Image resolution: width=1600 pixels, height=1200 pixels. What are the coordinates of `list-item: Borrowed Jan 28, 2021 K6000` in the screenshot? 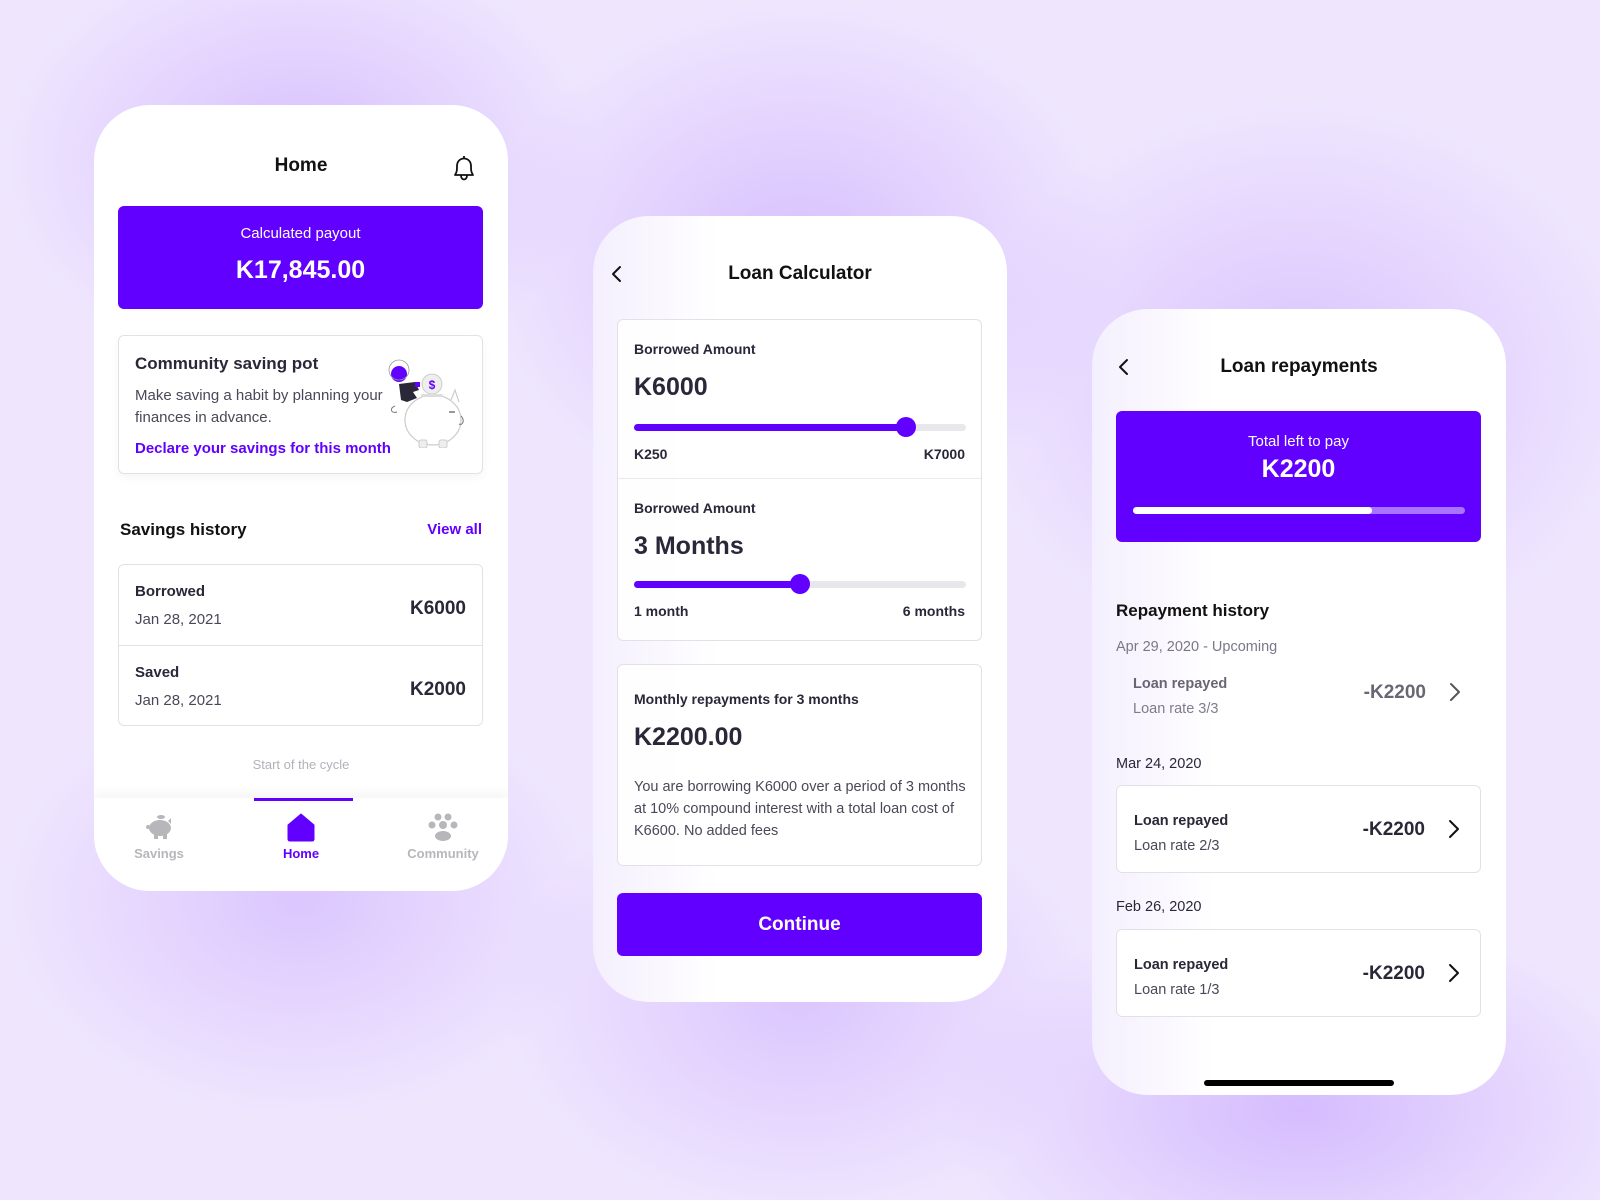 It's located at (300, 605).